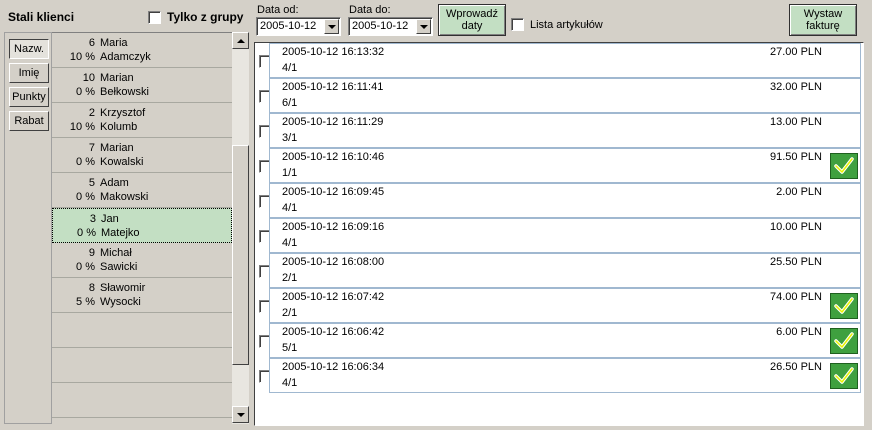 The height and width of the screenshot is (430, 872). Describe the element at coordinates (565, 340) in the screenshot. I see `sale-card: 2005-10-12 16:06:42 5/1 6.00 PLN` at that location.